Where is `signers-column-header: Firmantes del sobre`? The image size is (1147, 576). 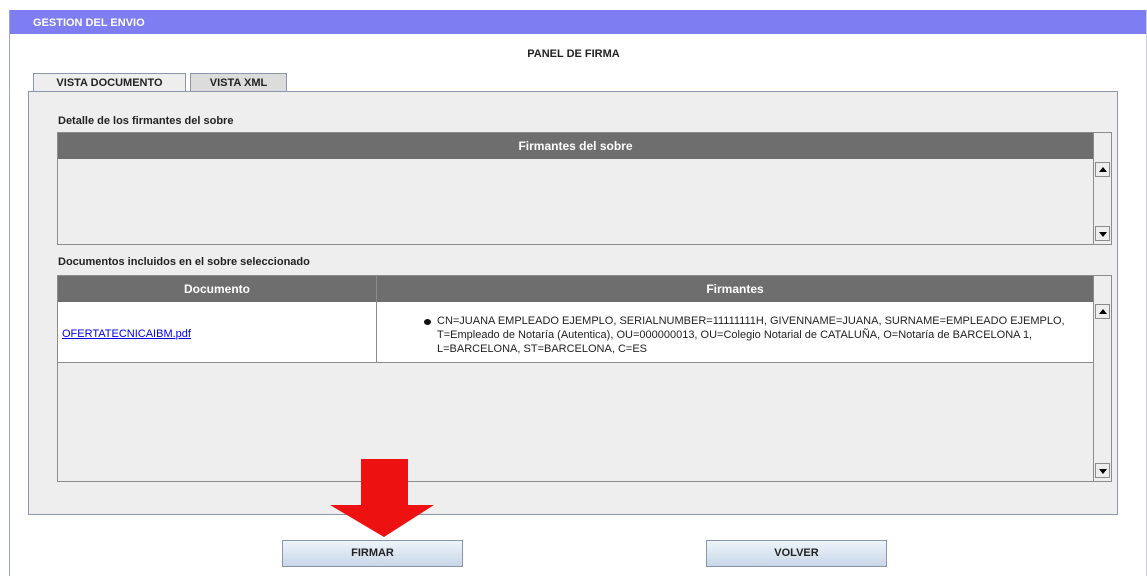
signers-column-header: Firmantes del sobre is located at coordinates (575, 146).